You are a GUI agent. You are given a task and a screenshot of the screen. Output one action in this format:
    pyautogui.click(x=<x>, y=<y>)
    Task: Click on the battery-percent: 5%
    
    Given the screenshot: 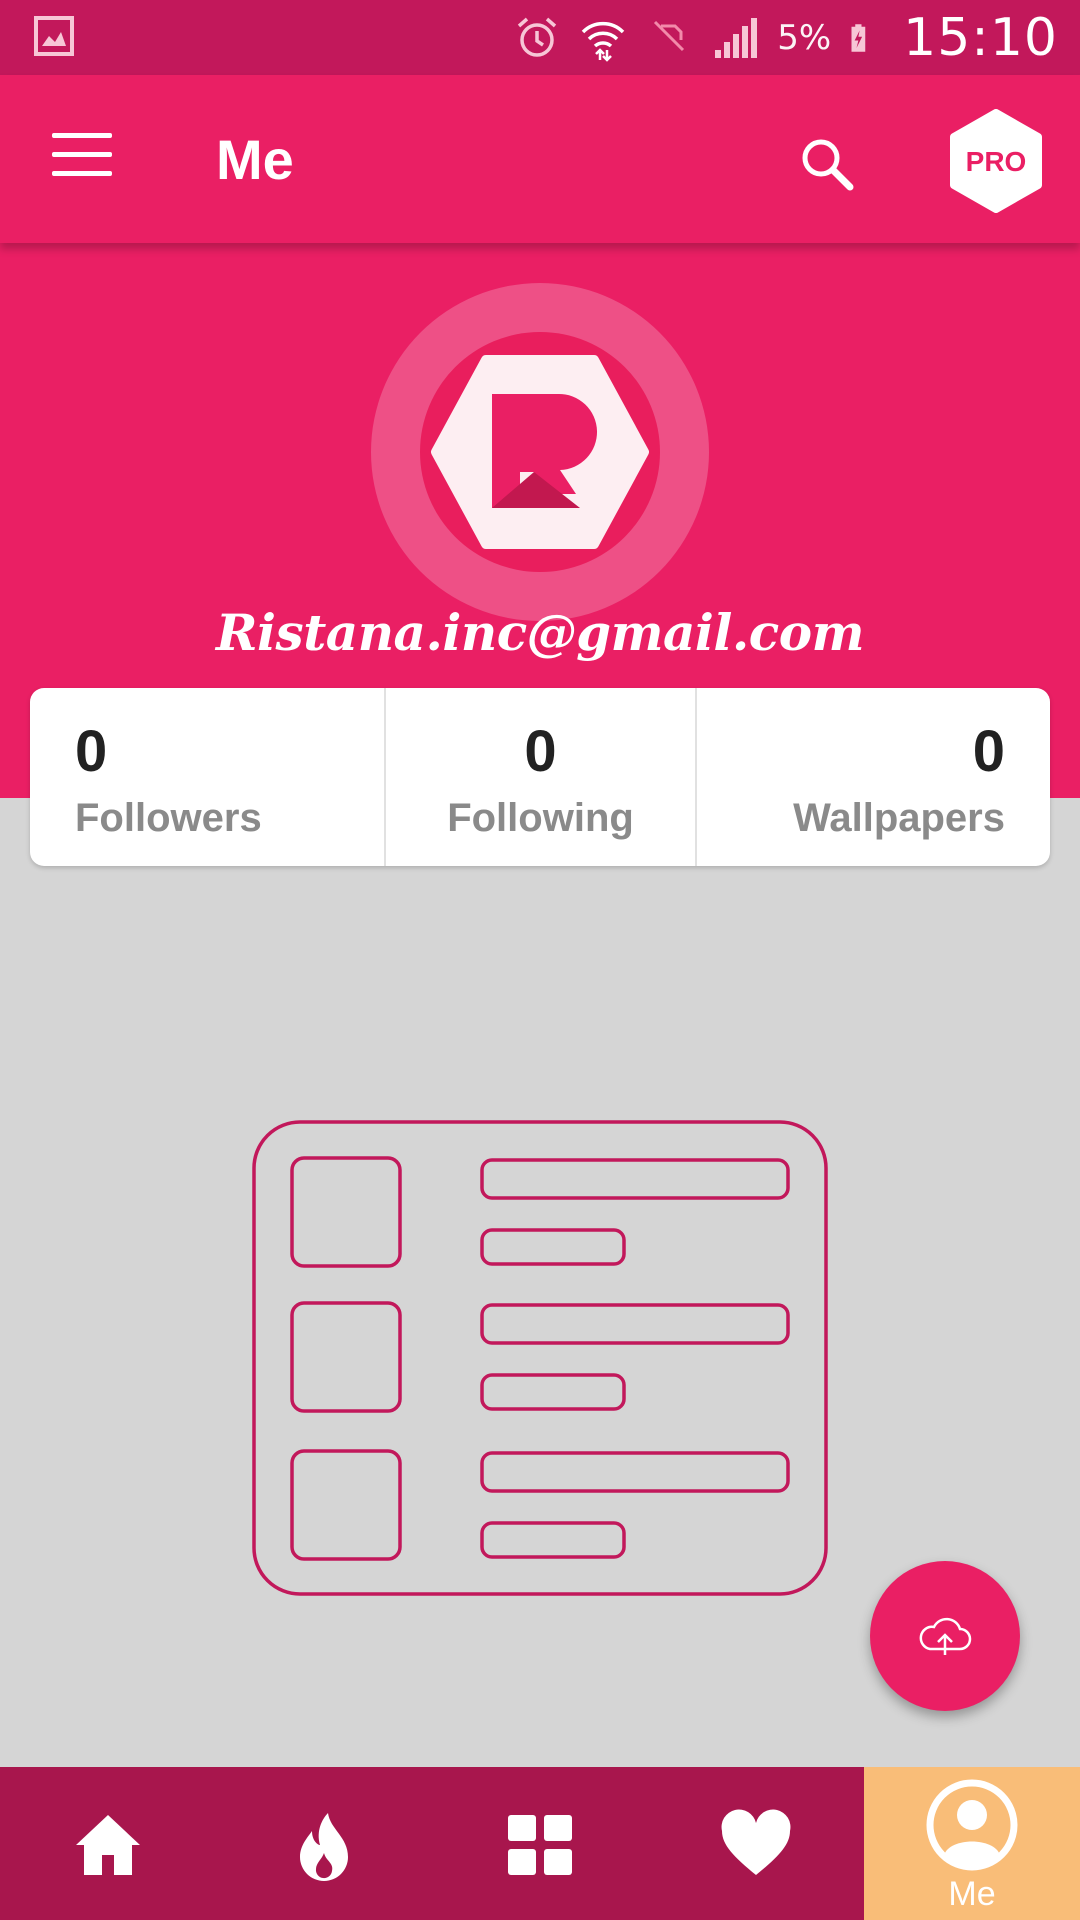 What is the action you would take?
    pyautogui.click(x=804, y=37)
    